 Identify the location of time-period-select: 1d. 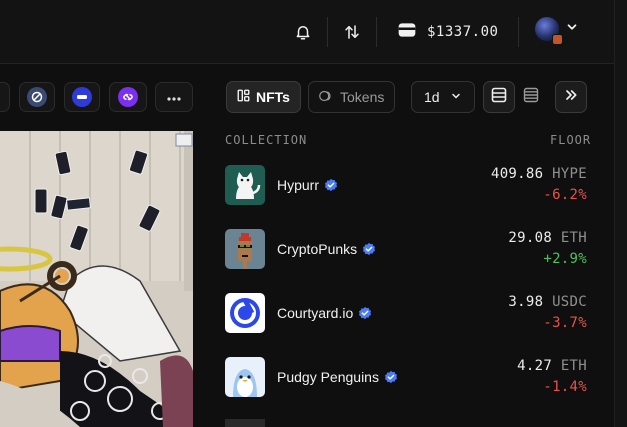
(443, 97).